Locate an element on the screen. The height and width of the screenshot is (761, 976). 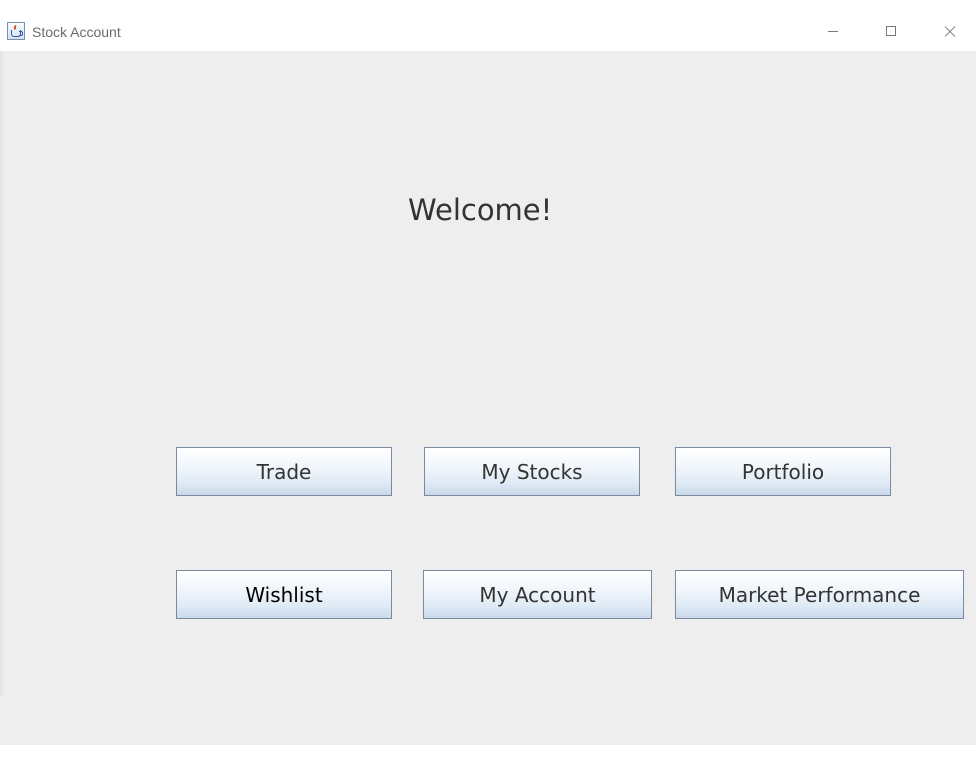
minimize-icon is located at coordinates (833, 31).